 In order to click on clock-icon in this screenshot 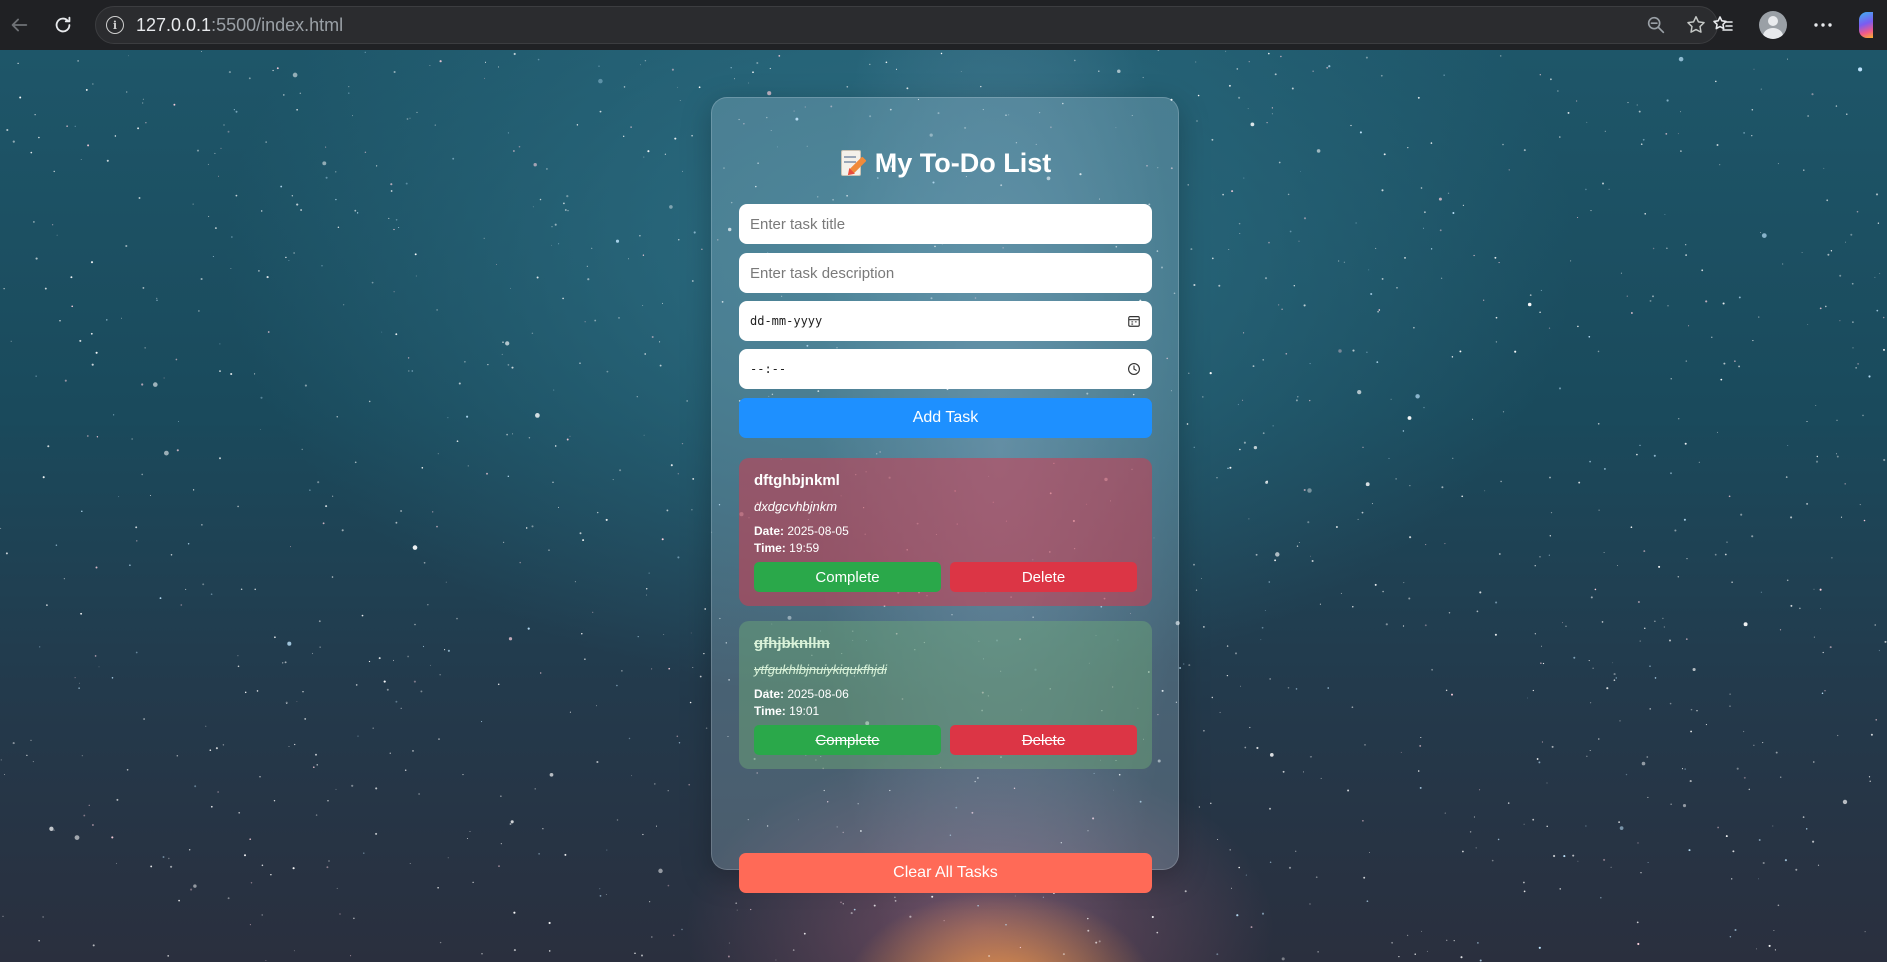, I will do `click(1134, 369)`.